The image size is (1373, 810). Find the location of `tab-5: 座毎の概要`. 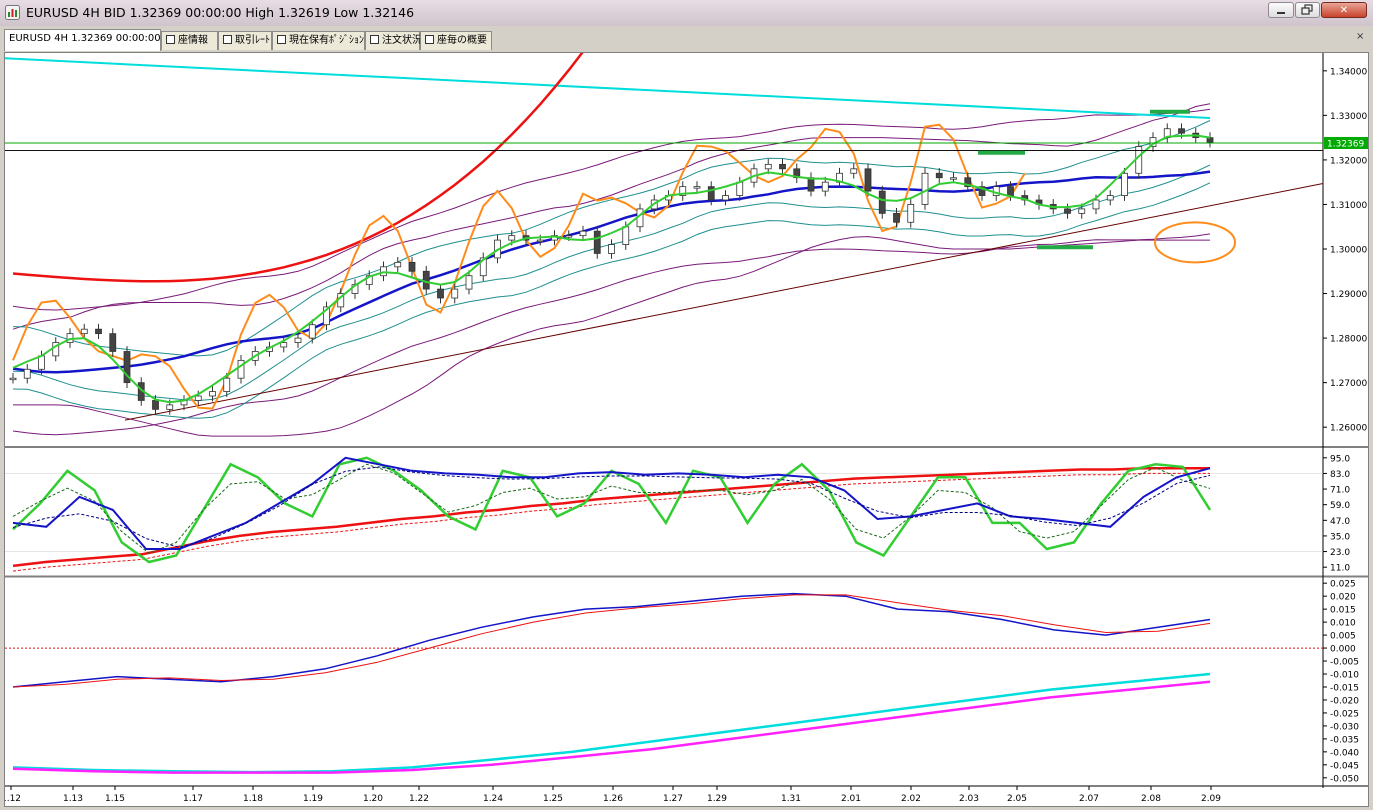

tab-5: 座毎の概要 is located at coordinates (456, 40).